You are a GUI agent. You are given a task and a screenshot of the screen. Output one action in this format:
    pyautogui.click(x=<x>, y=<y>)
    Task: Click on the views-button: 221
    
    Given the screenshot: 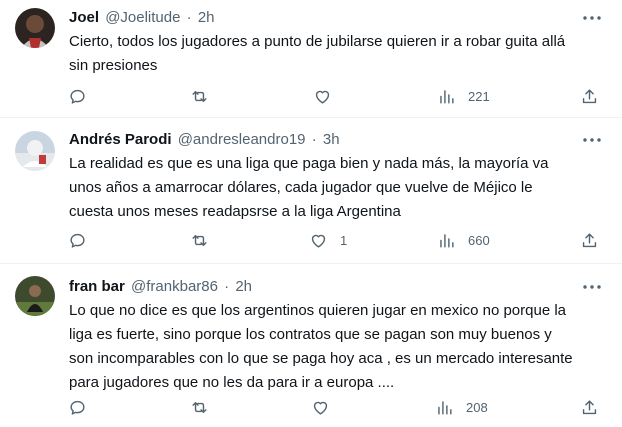 What is the action you would take?
    pyautogui.click(x=463, y=96)
    